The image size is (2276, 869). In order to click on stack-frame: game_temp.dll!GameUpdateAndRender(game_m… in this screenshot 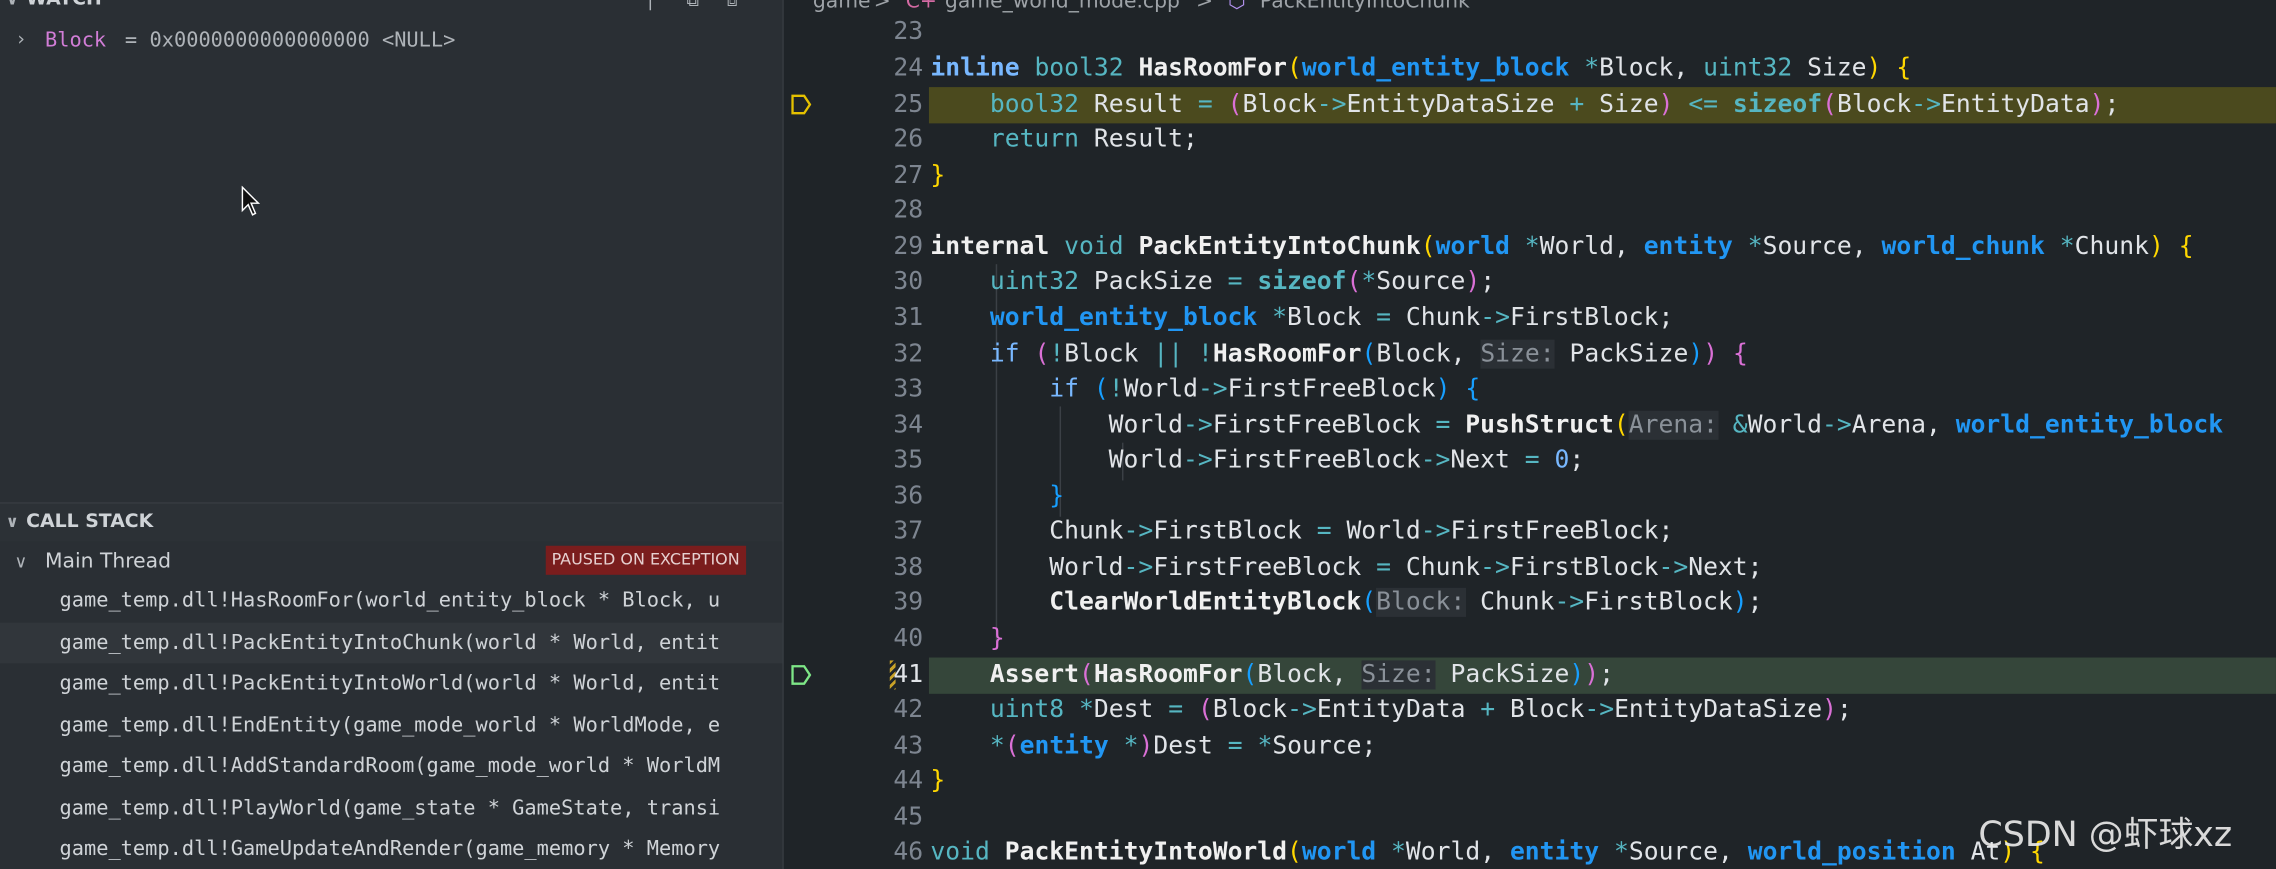, I will do `click(391, 849)`.